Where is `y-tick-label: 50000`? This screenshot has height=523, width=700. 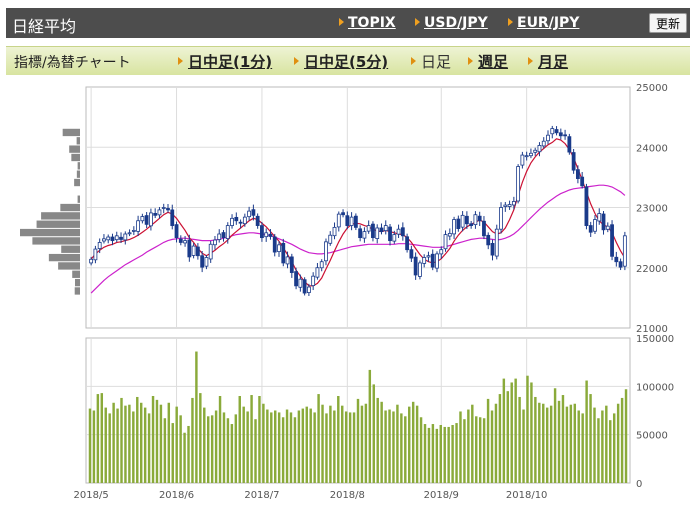 y-tick-label: 50000 is located at coordinates (652, 436).